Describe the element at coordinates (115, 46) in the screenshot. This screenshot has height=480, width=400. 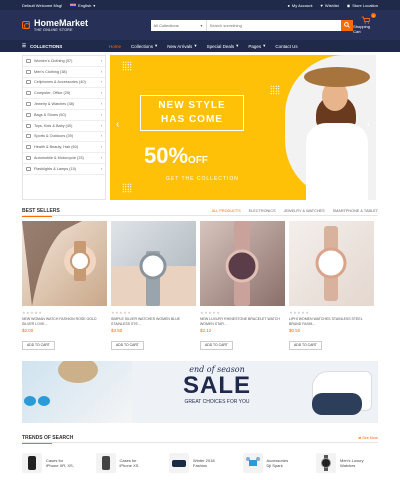
I see `nav-link-home: Home` at that location.